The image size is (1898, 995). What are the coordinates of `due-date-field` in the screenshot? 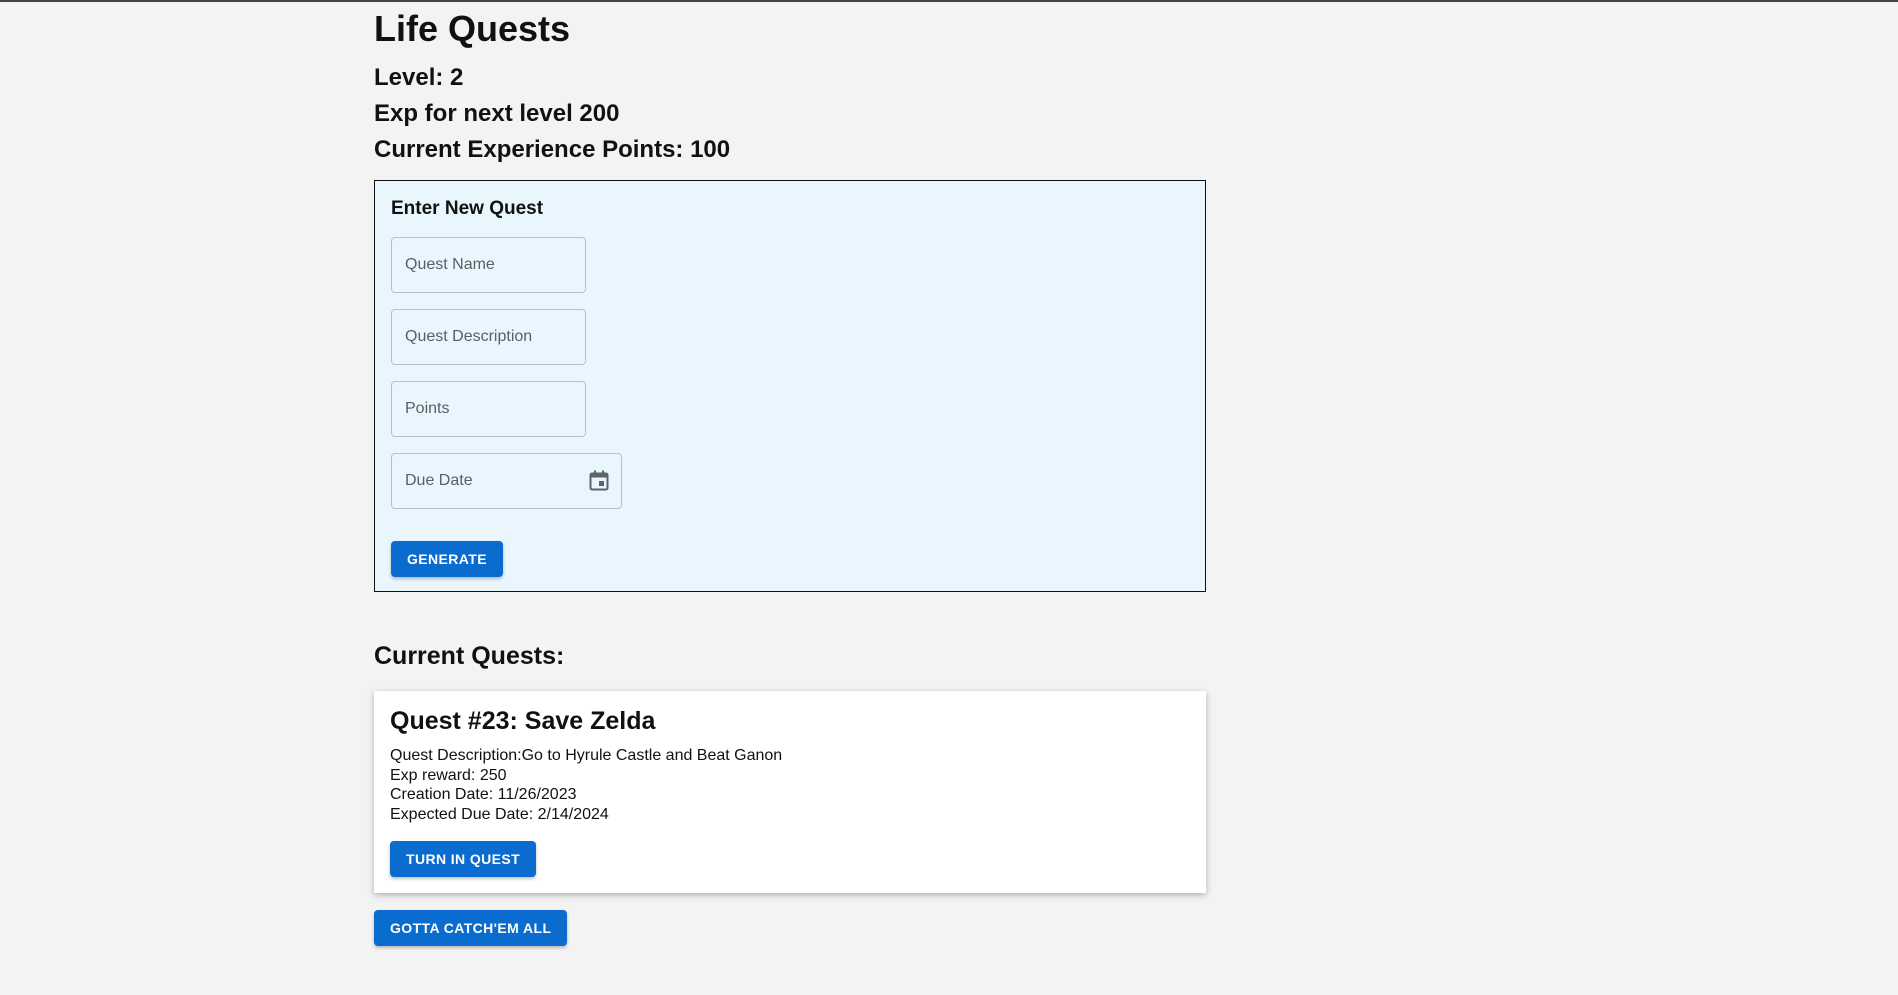 It's located at (506, 481).